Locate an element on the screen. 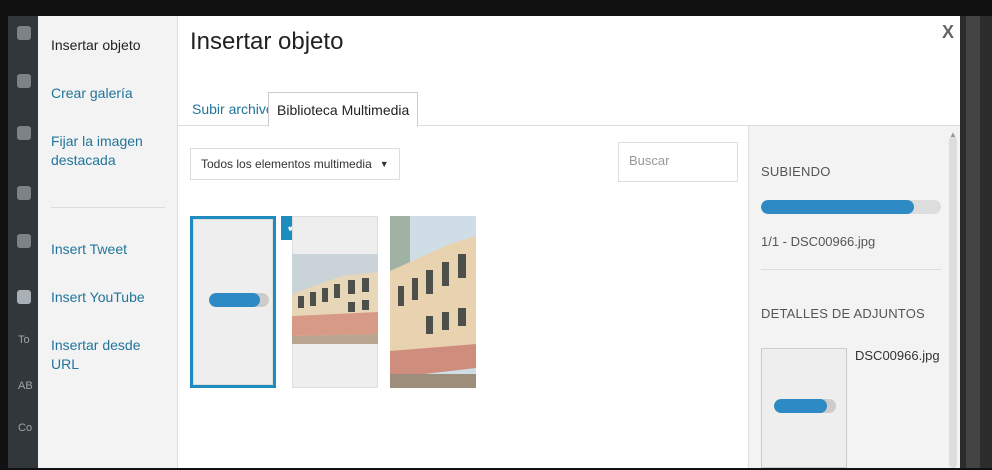 The width and height of the screenshot is (992, 470). media-filter-select: Todos los elementos multimedia ▼ is located at coordinates (295, 164).